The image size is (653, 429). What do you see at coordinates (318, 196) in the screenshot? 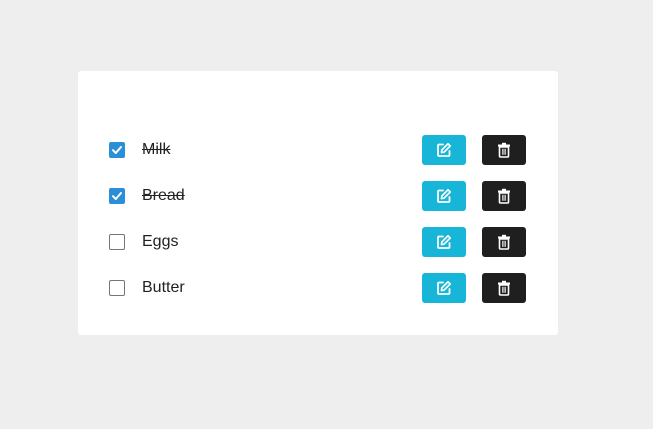
I see `list-item: Bread` at bounding box center [318, 196].